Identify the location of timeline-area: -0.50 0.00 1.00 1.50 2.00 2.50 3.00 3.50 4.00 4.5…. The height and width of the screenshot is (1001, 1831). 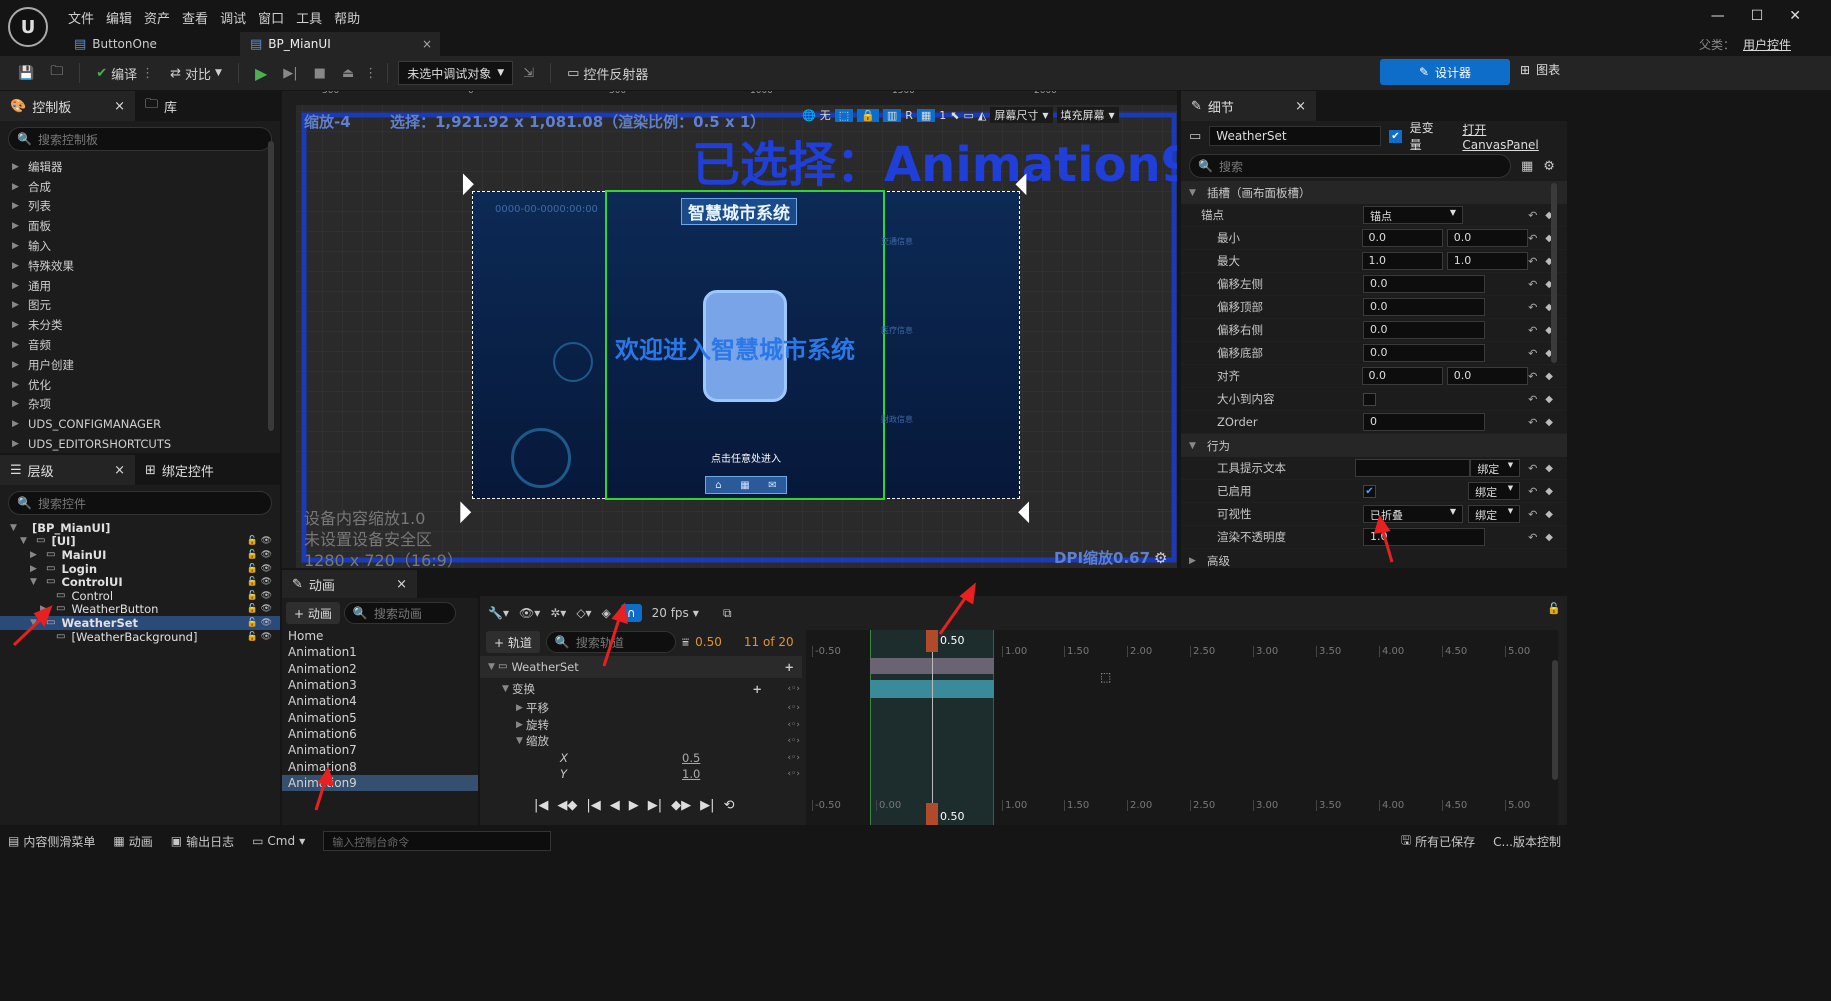
(1182, 727).